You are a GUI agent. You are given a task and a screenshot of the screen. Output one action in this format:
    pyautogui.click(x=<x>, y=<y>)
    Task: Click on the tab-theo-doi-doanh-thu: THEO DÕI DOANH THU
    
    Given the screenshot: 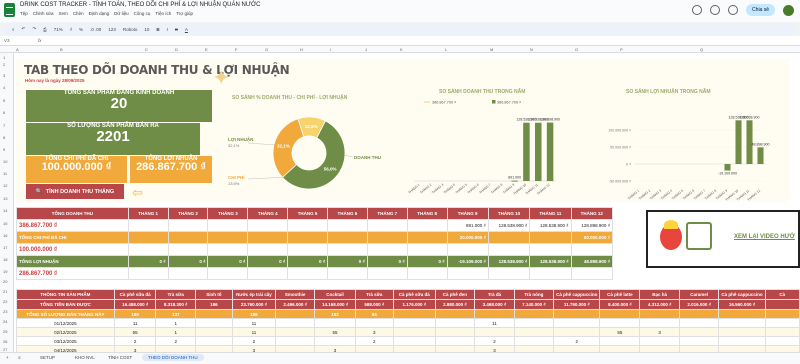 What is the action you would take?
    pyautogui.click(x=173, y=357)
    